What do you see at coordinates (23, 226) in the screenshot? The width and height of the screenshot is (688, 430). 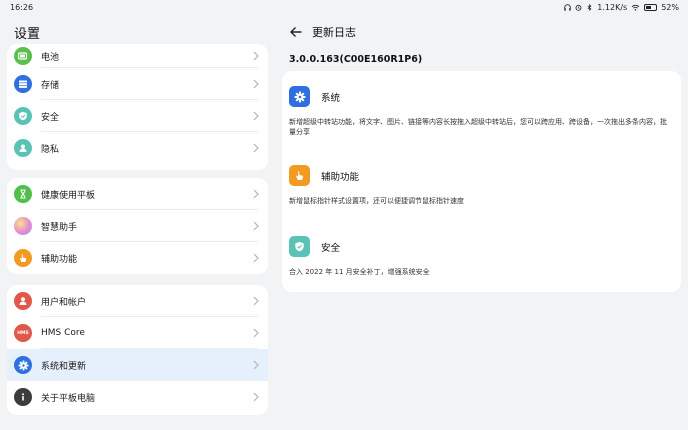 I see `assistant-icon` at bounding box center [23, 226].